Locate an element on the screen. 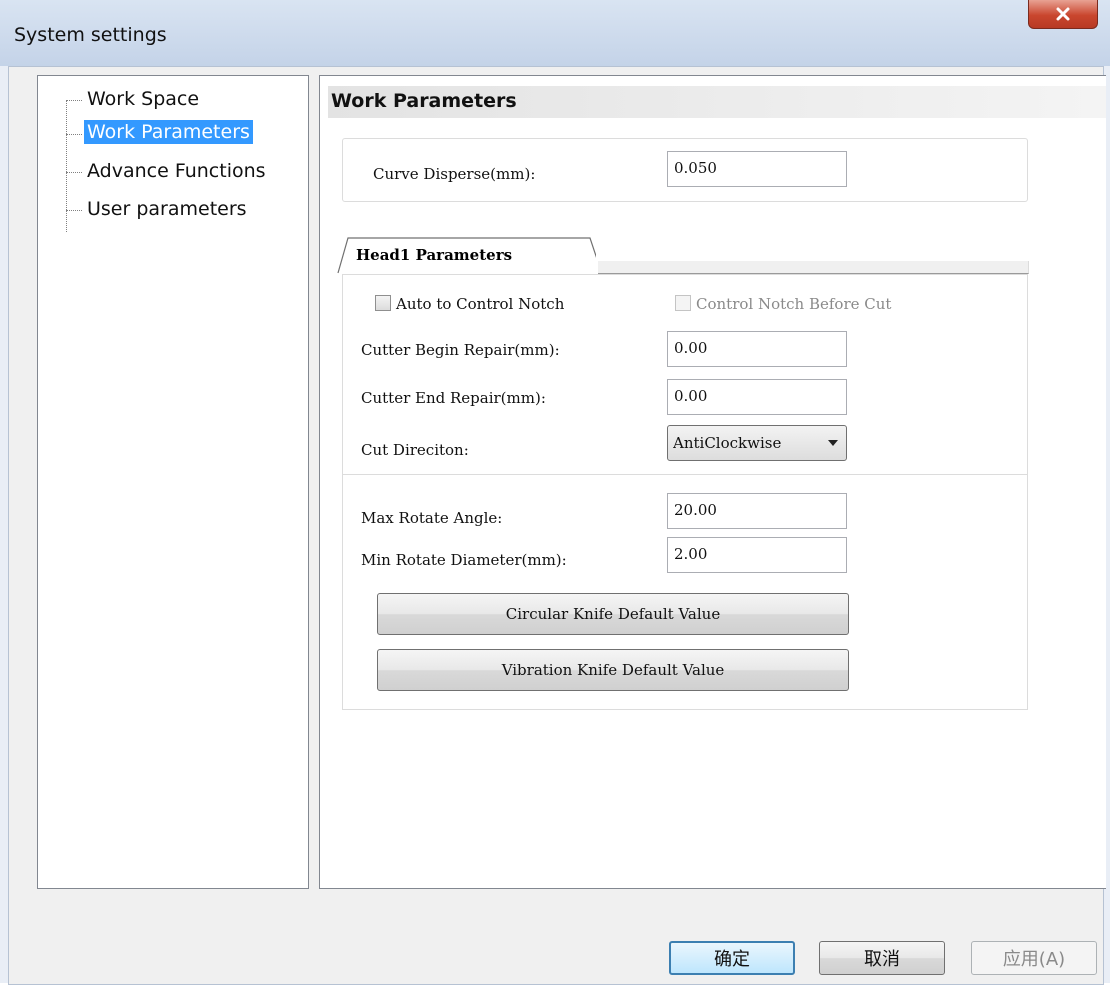 The width and height of the screenshot is (1110, 985). section-title: Work Parameters is located at coordinates (424, 101).